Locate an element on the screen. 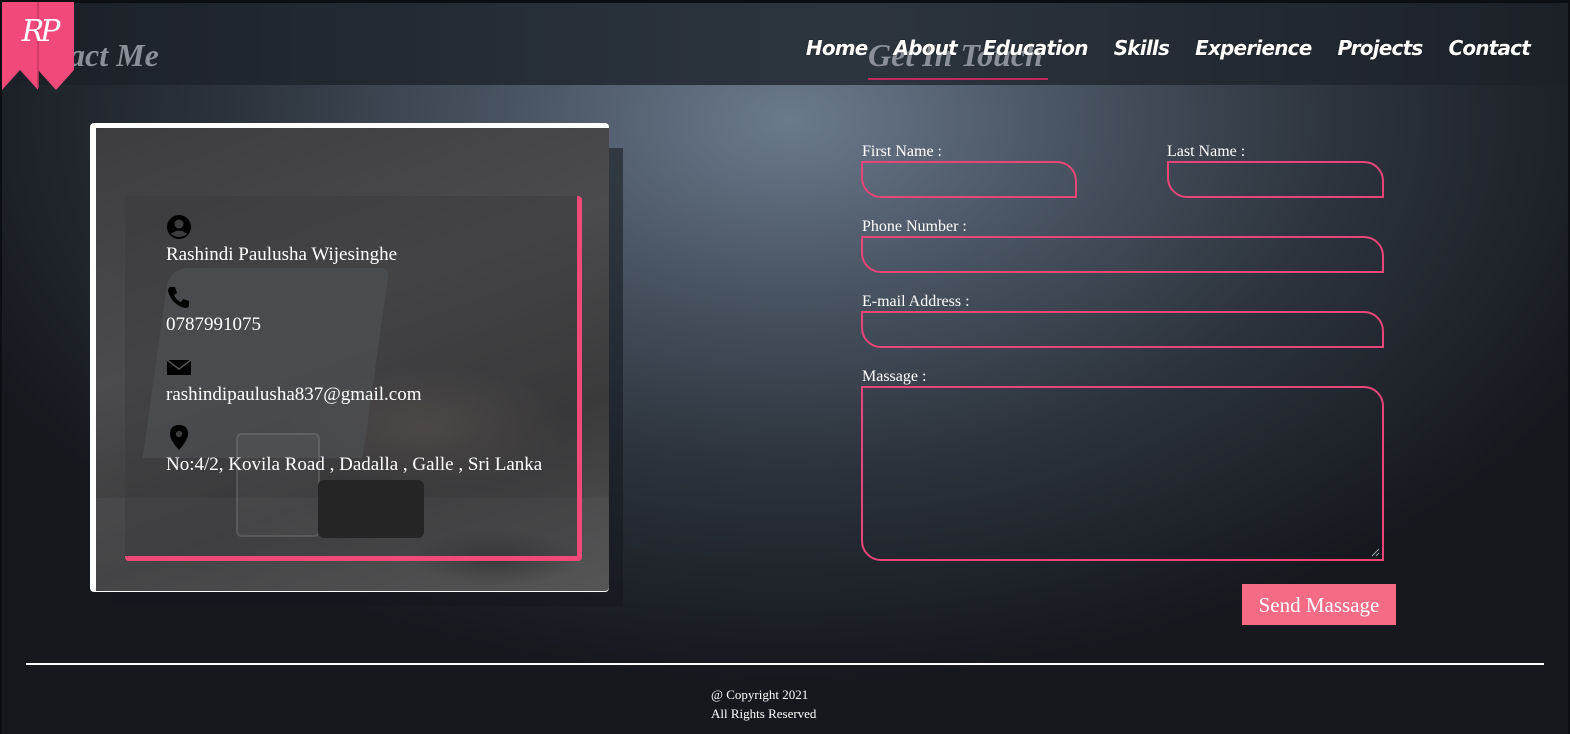 This screenshot has width=1570, height=734. nav-education: Education is located at coordinates (1036, 48).